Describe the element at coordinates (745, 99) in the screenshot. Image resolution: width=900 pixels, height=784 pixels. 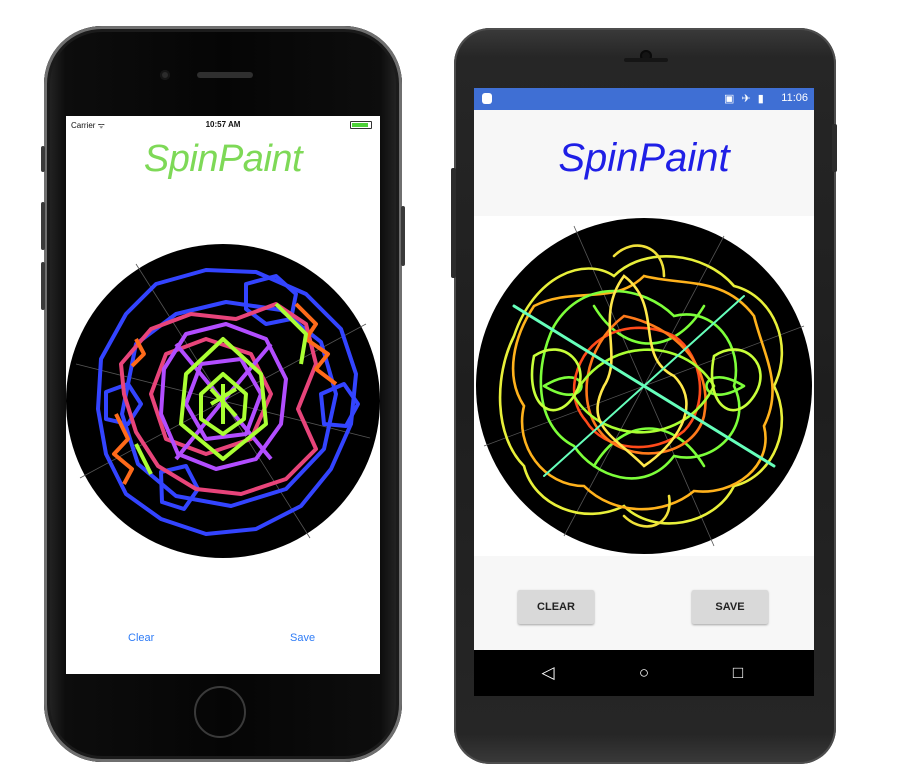
I see `status-icons: ▣ ✈ ▮` at that location.